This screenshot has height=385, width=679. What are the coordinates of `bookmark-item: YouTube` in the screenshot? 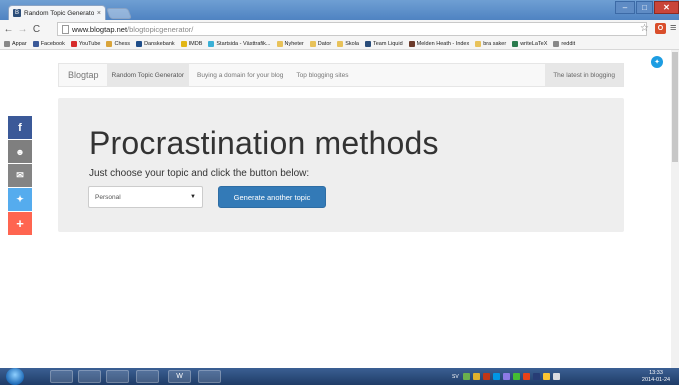 It's located at (85, 43).